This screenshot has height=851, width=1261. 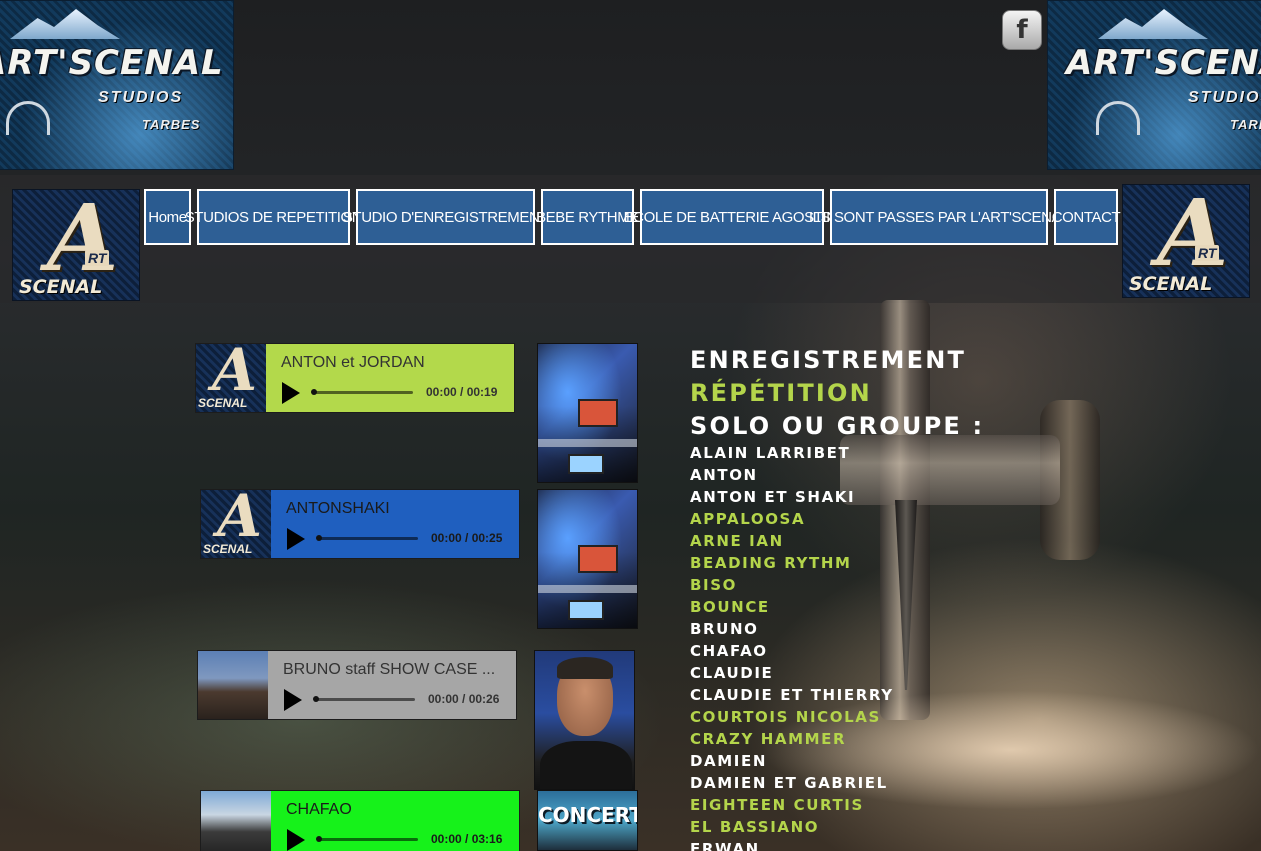 What do you see at coordinates (724, 475) in the screenshot?
I see `artist-item: ANTON` at bounding box center [724, 475].